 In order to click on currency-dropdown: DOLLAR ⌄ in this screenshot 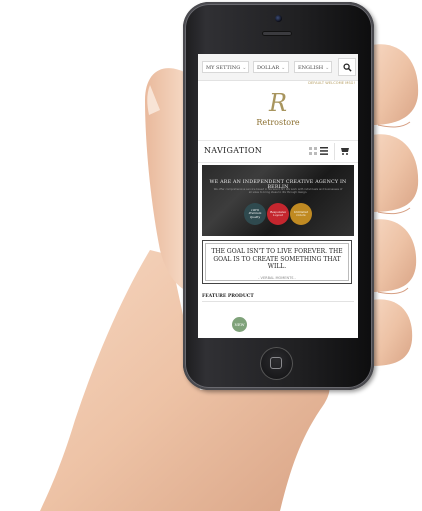, I will do `click(271, 67)`.